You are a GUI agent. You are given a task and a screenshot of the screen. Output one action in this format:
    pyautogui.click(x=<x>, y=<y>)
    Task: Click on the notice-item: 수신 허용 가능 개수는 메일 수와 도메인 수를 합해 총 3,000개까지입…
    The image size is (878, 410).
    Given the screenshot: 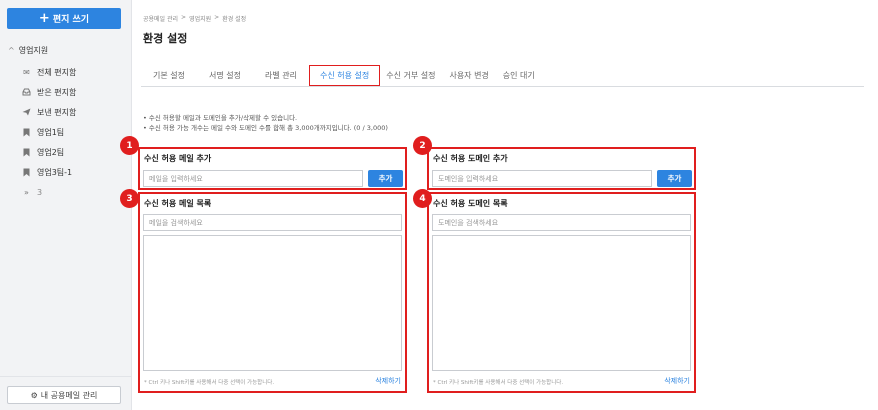 What is the action you would take?
    pyautogui.click(x=265, y=128)
    